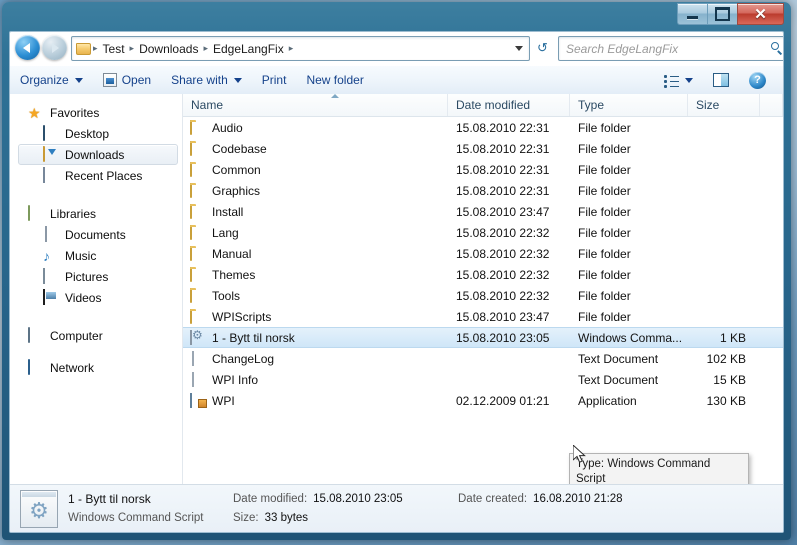 This screenshot has width=797, height=545. What do you see at coordinates (51, 80) in the screenshot?
I see `organize-button: Organize` at bounding box center [51, 80].